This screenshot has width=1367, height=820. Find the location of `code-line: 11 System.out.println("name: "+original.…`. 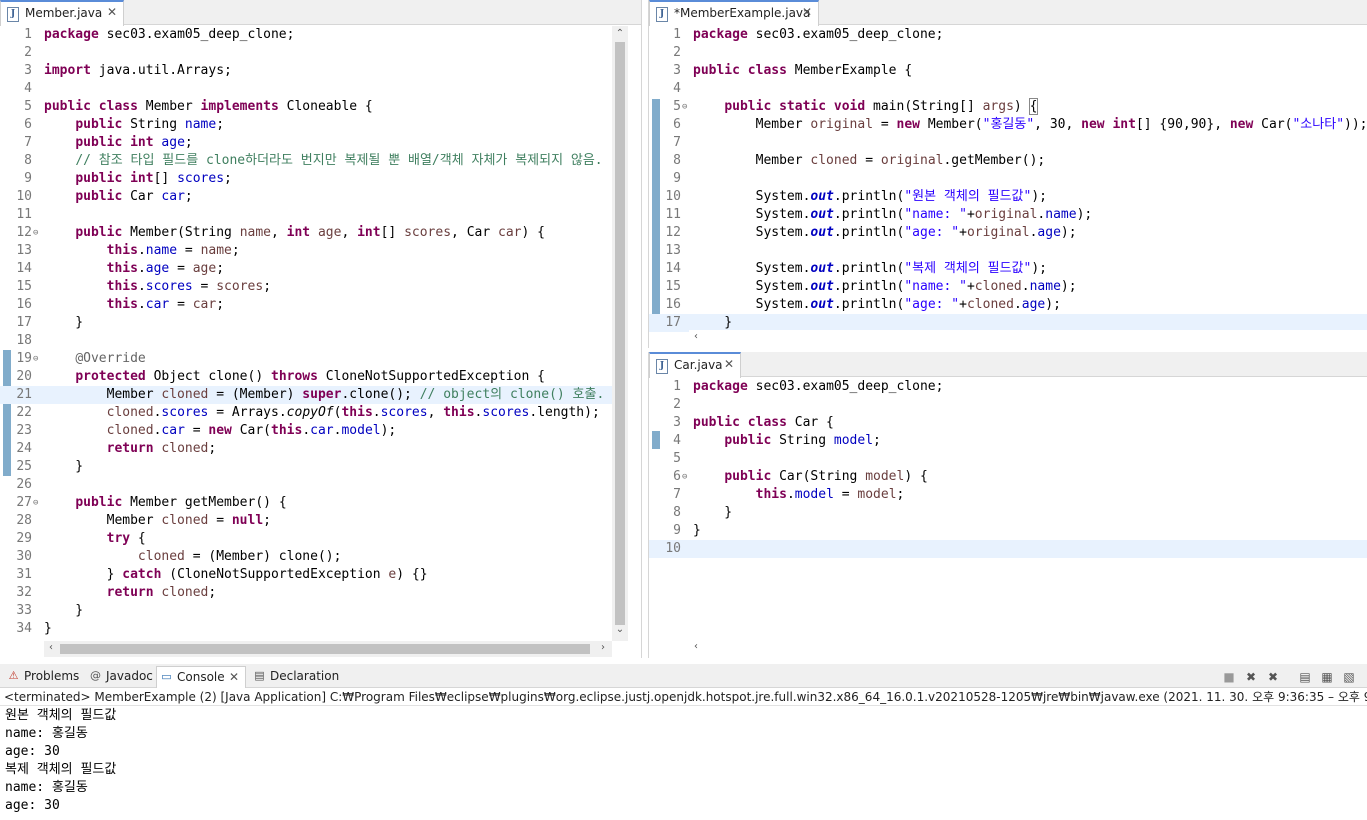

code-line: 11 System.out.println("name: "+original.… is located at coordinates (1008, 215).